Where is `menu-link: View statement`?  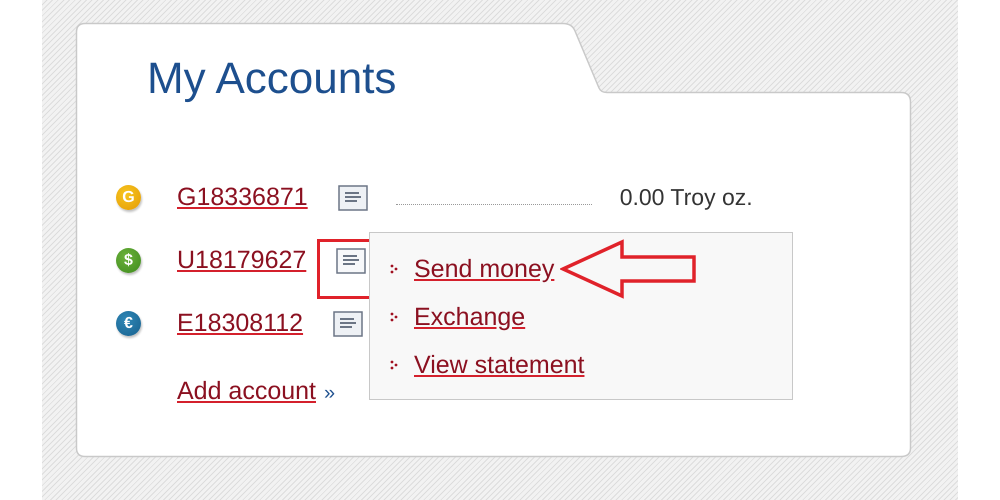
menu-link: View statement is located at coordinates (499, 365).